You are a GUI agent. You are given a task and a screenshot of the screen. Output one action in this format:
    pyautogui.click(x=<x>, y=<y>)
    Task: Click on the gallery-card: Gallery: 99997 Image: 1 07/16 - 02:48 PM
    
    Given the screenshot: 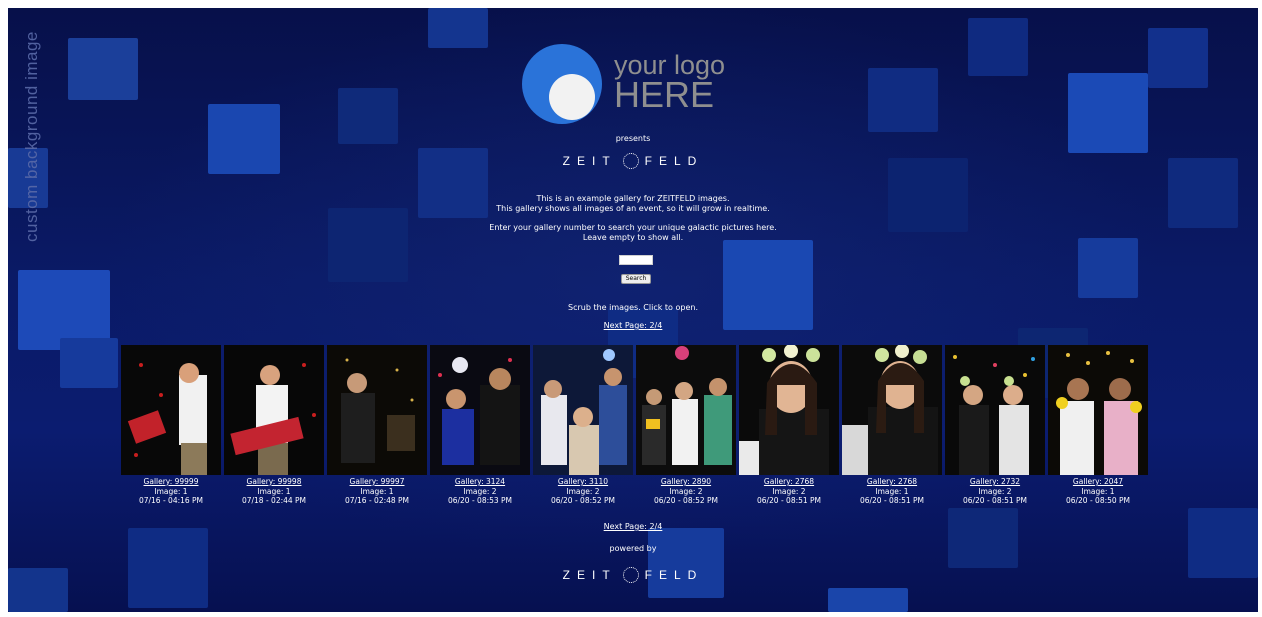 What is the action you would take?
    pyautogui.click(x=377, y=430)
    